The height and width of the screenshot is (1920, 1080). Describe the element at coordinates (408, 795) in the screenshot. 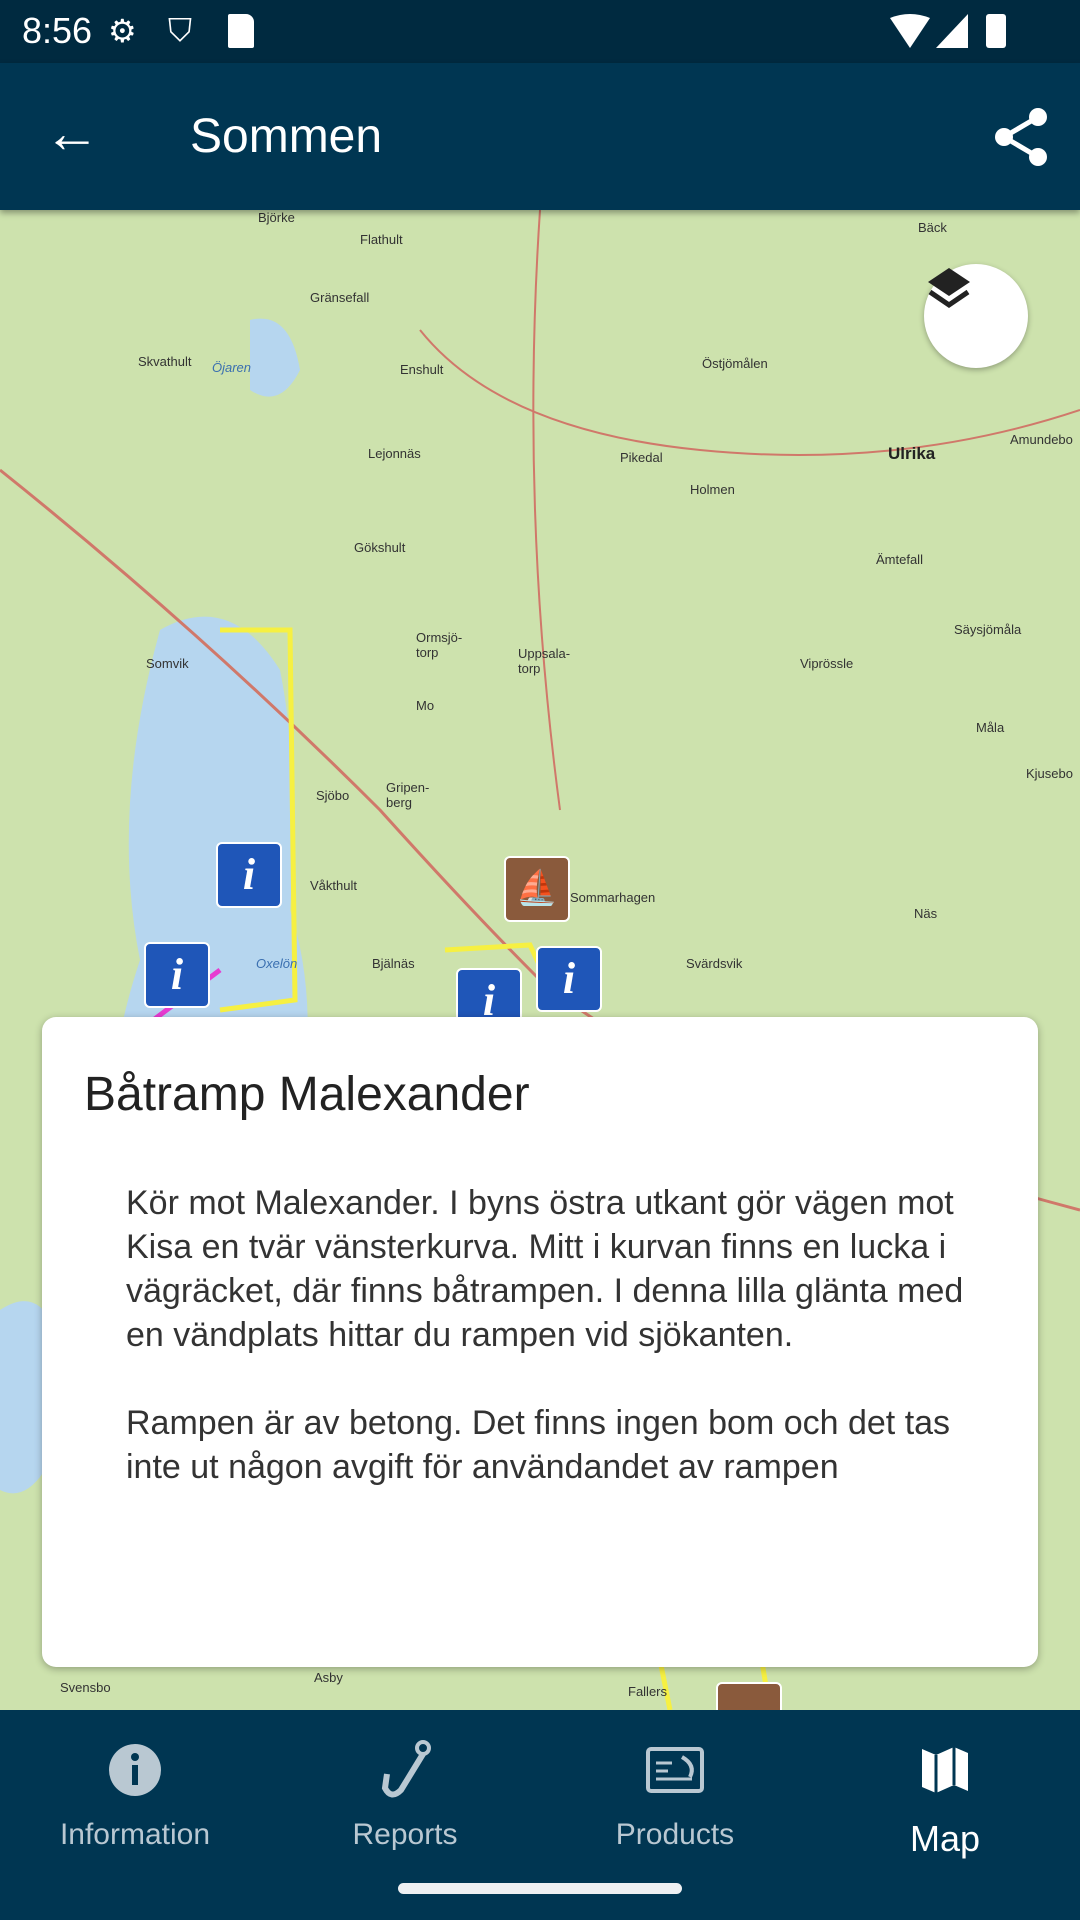

I see `map-label: Gripen-berg` at that location.